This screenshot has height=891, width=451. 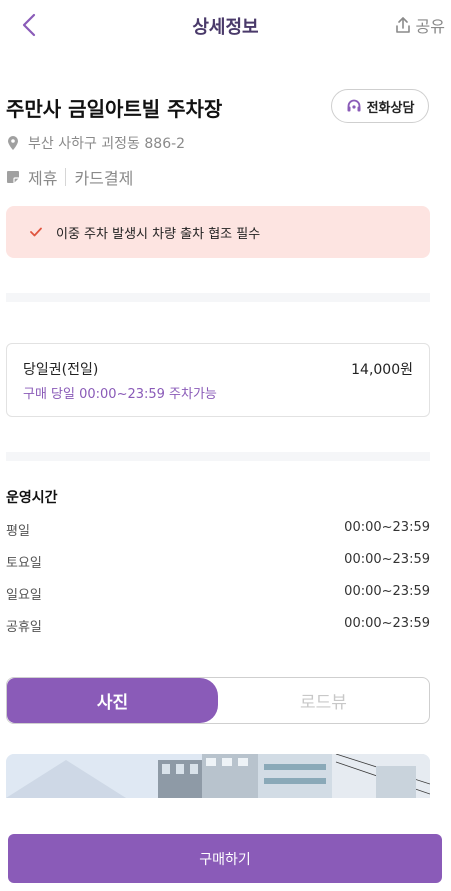 What do you see at coordinates (24, 595) in the screenshot?
I see `hours-day: 일요일` at bounding box center [24, 595].